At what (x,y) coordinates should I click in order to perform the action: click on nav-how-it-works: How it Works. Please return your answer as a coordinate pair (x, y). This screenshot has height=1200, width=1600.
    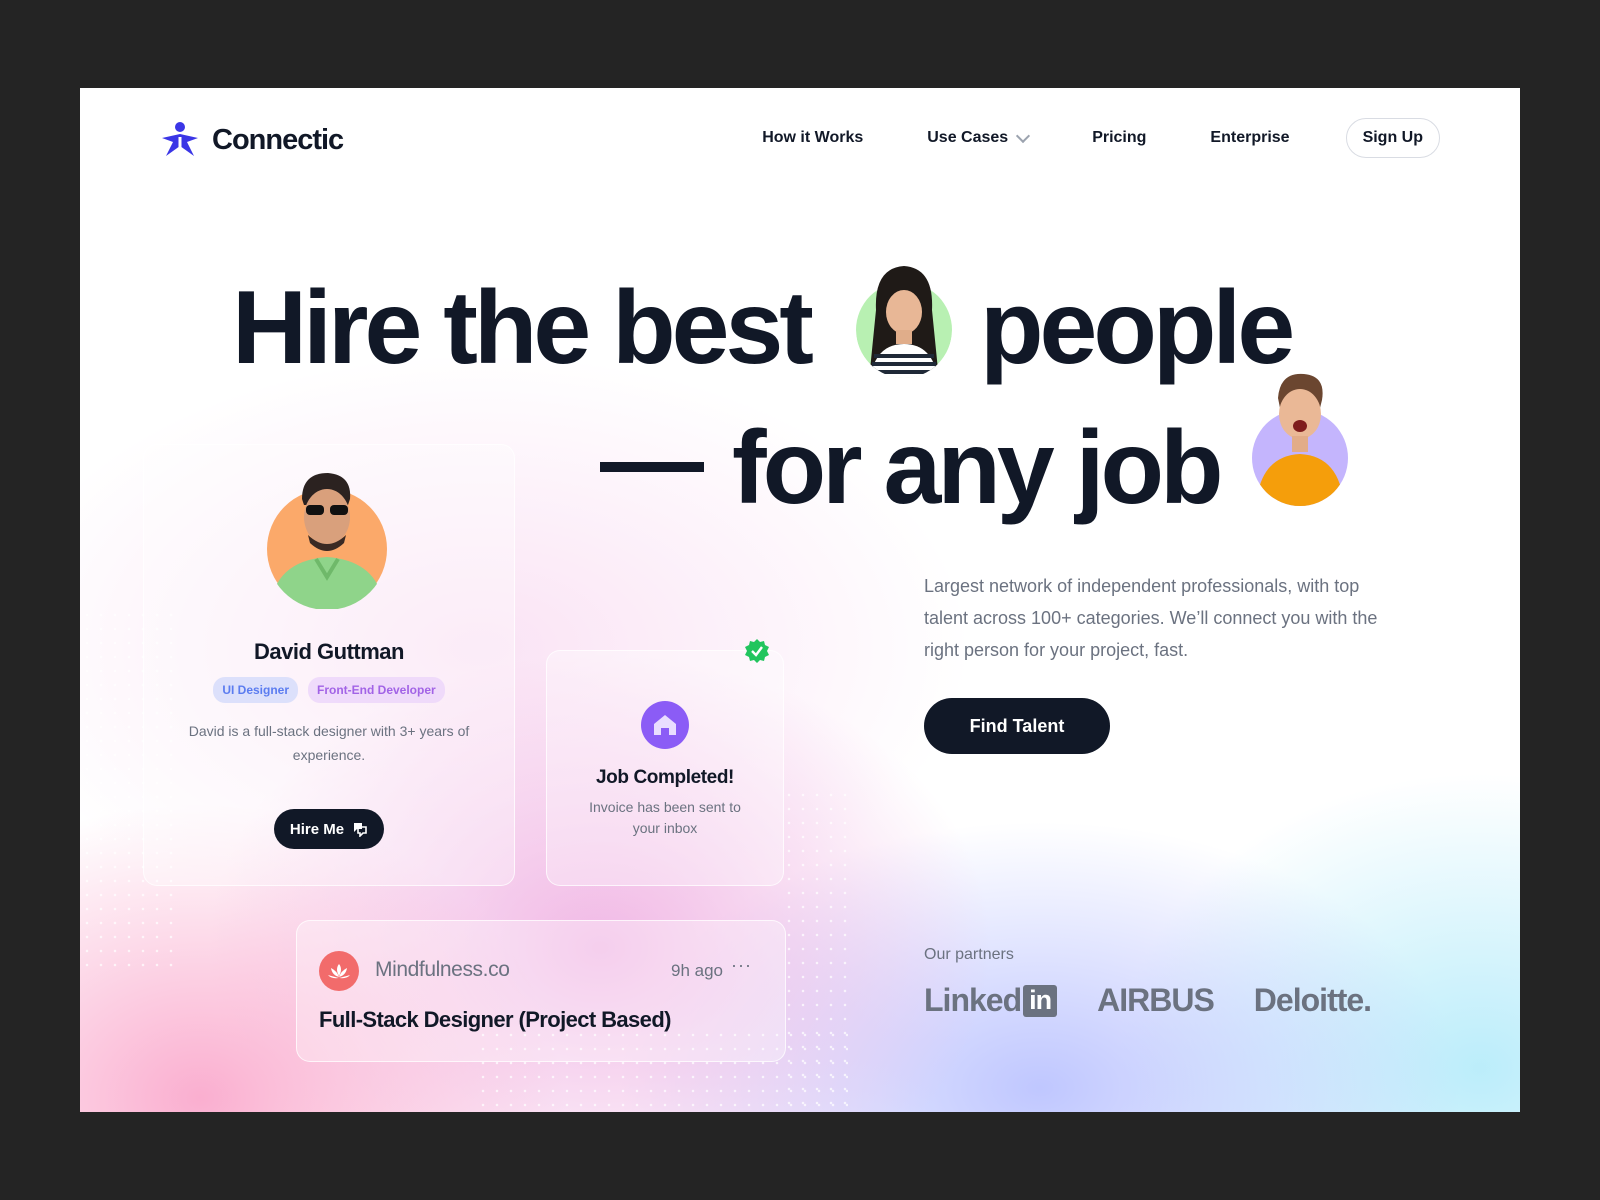
    Looking at the image, I should click on (812, 138).